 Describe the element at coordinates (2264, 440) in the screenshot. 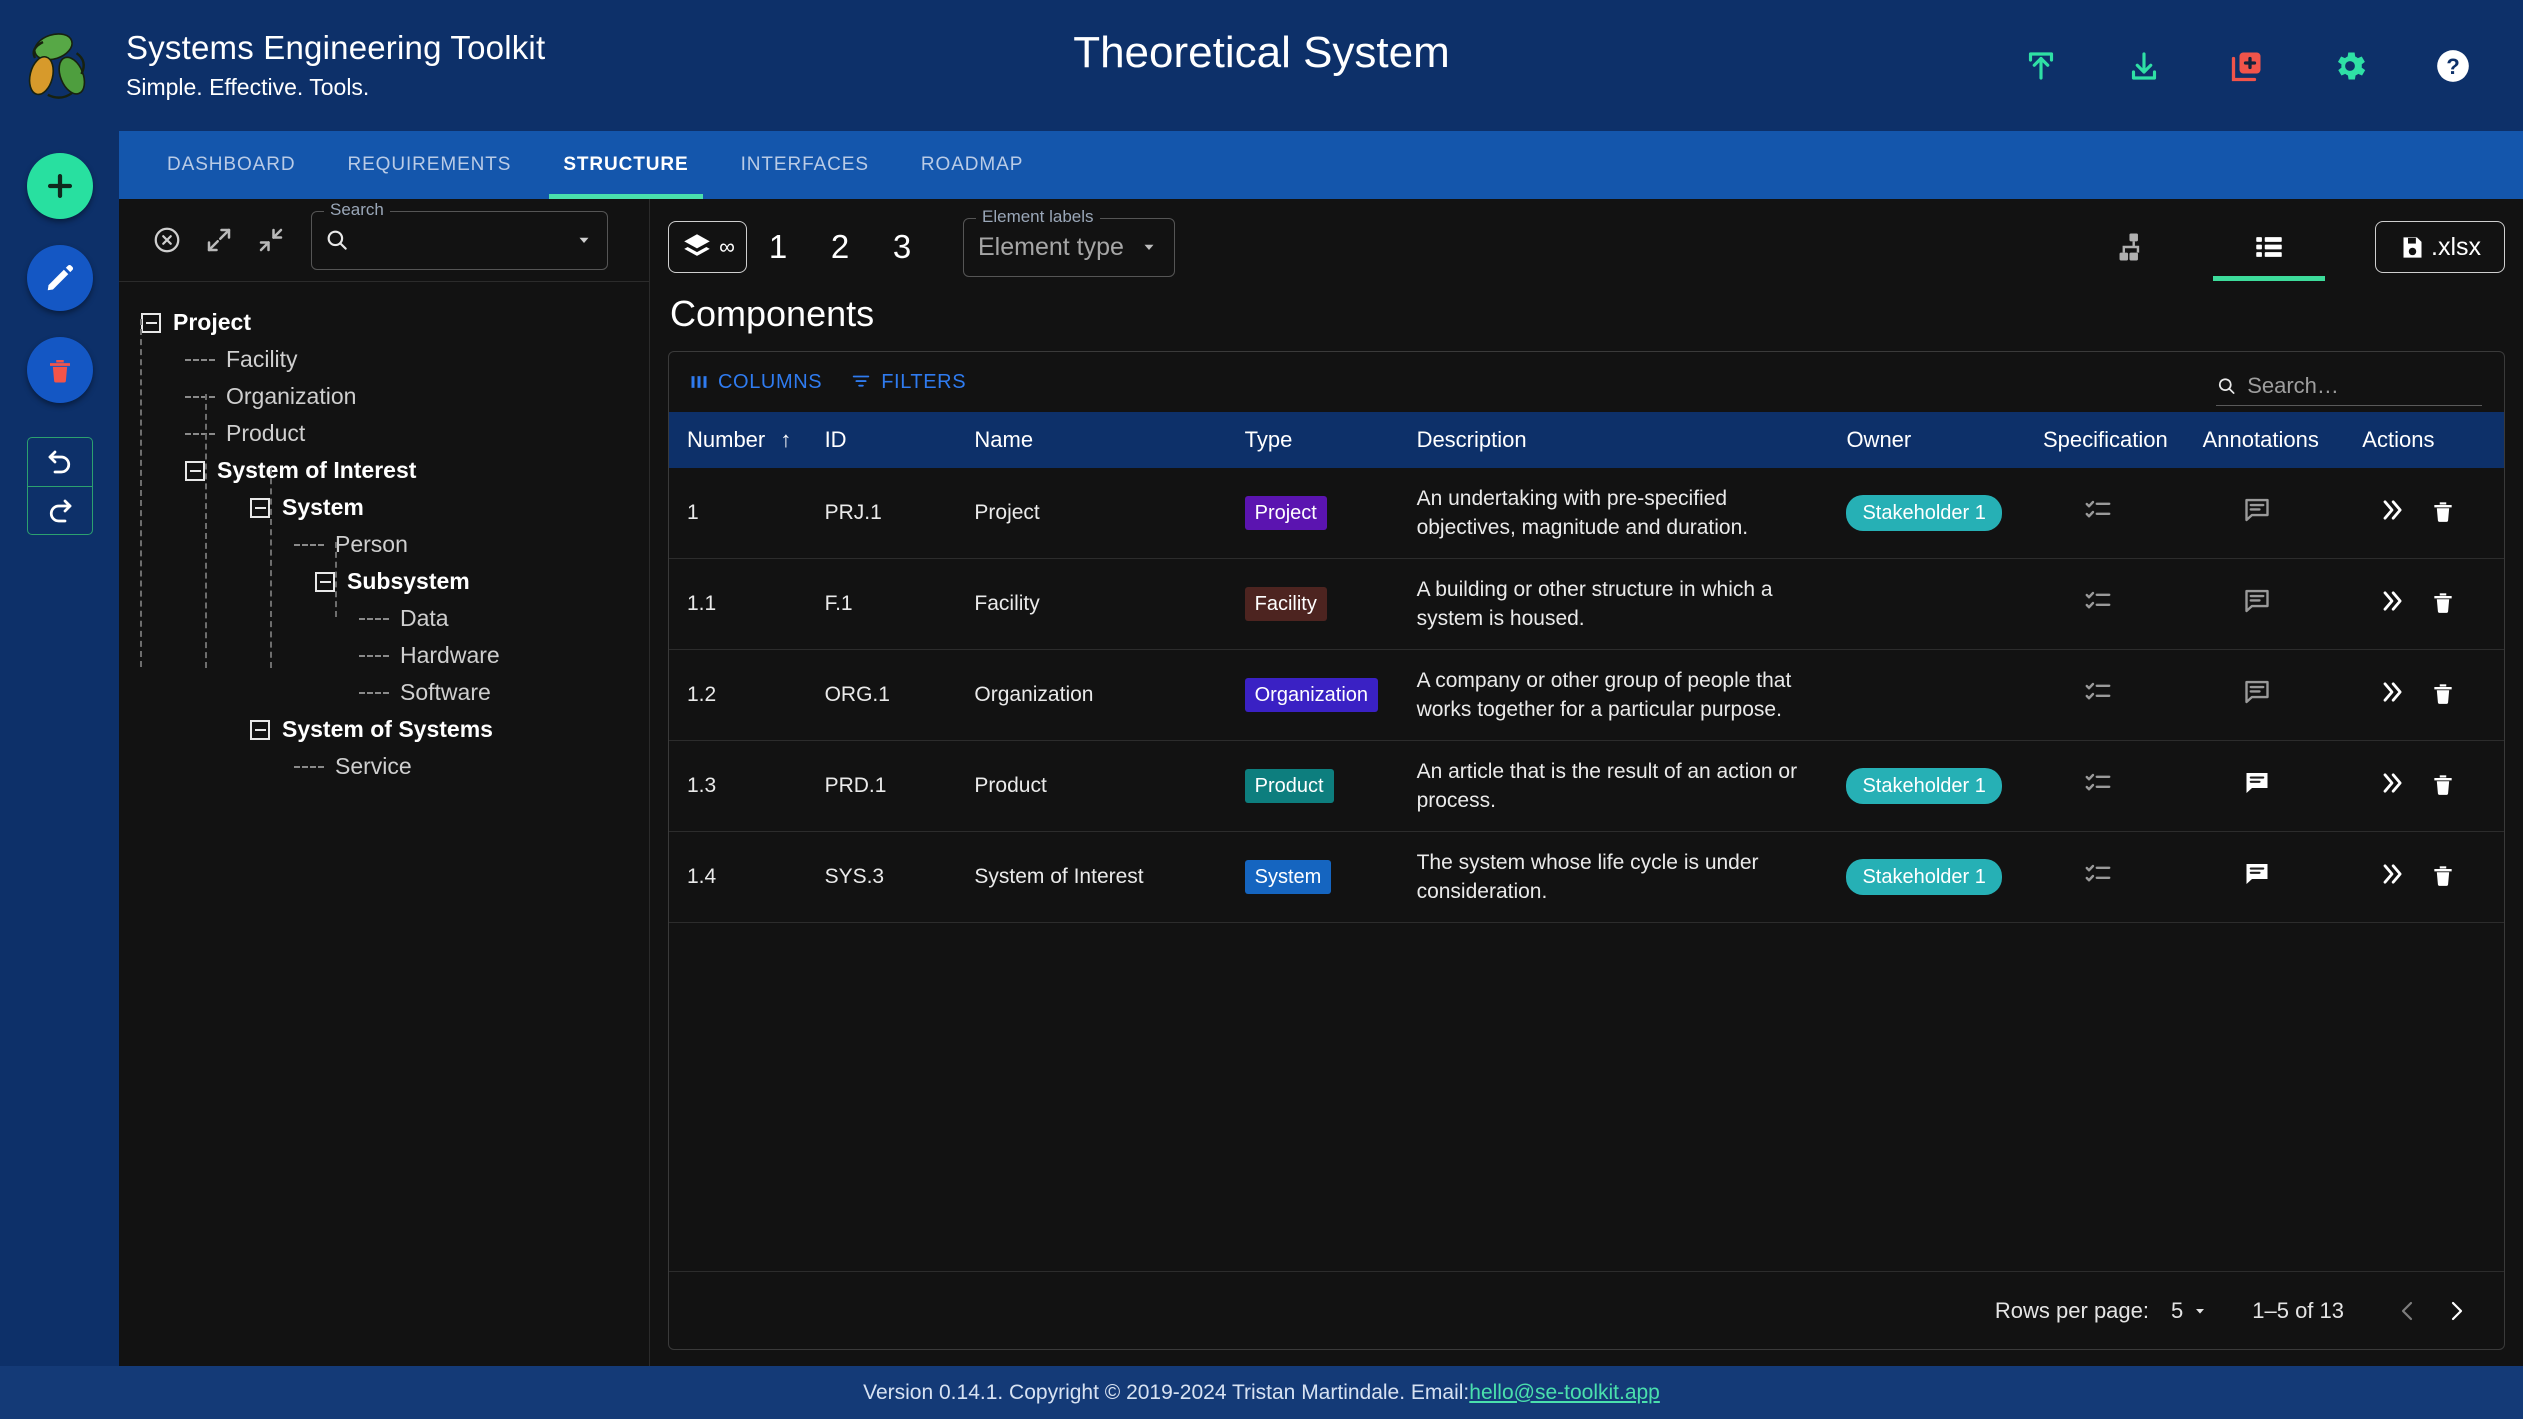

I see `column-header-annotations: Annotations` at that location.